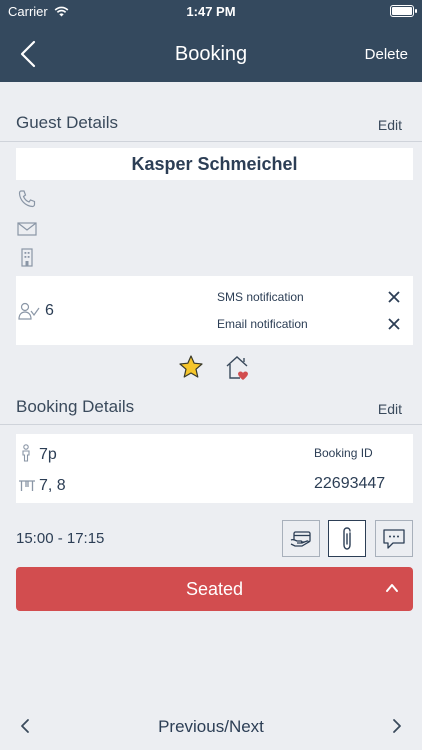  What do you see at coordinates (262, 324) in the screenshot?
I see `email-notification-label: Email notification` at bounding box center [262, 324].